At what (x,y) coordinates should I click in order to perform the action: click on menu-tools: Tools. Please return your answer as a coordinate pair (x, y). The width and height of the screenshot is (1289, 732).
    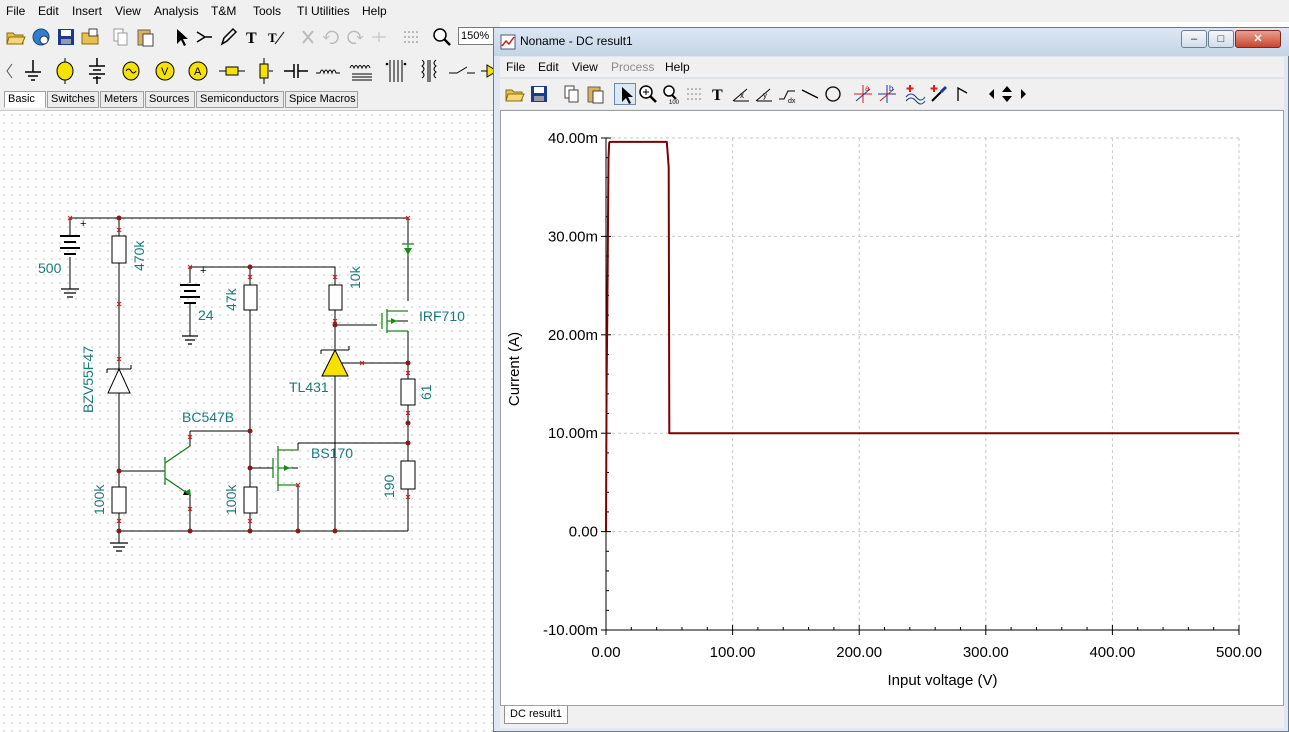
    Looking at the image, I should click on (267, 11).